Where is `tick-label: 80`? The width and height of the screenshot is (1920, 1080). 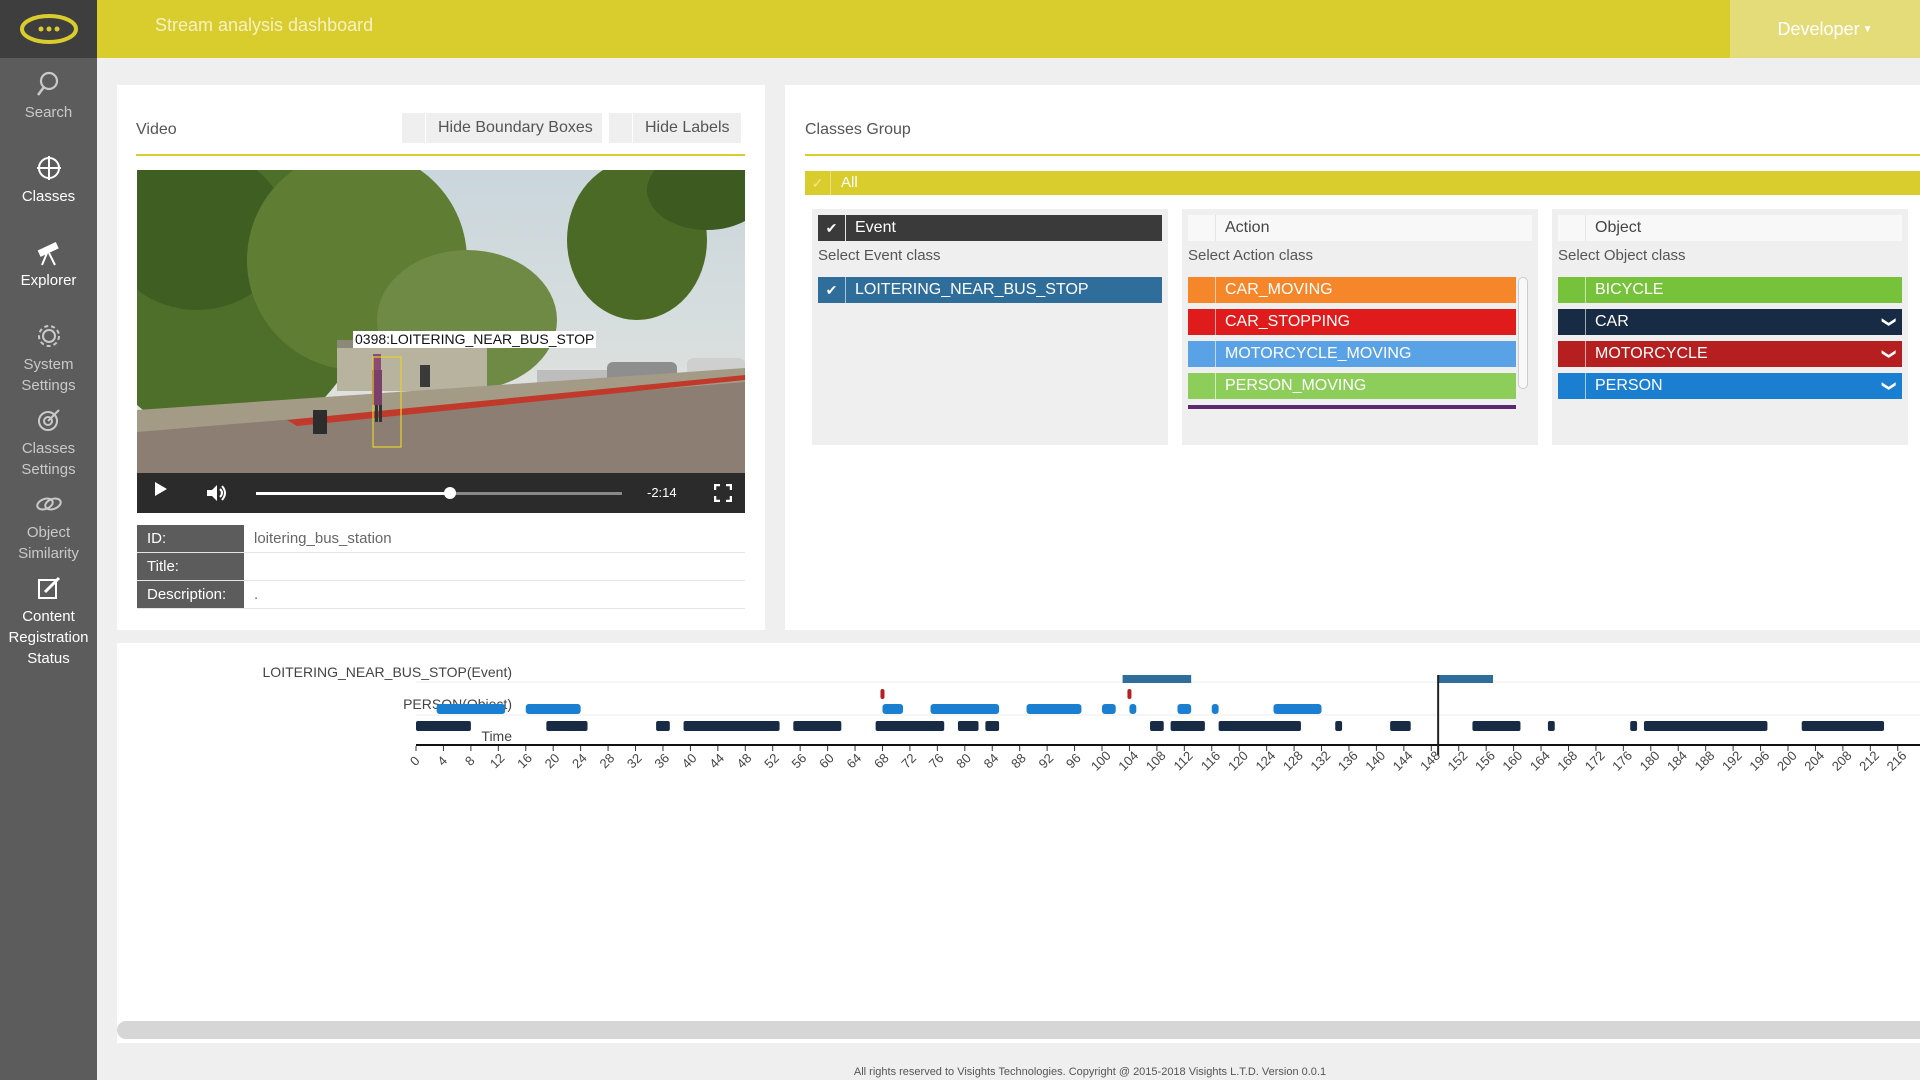 tick-label: 80 is located at coordinates (963, 760).